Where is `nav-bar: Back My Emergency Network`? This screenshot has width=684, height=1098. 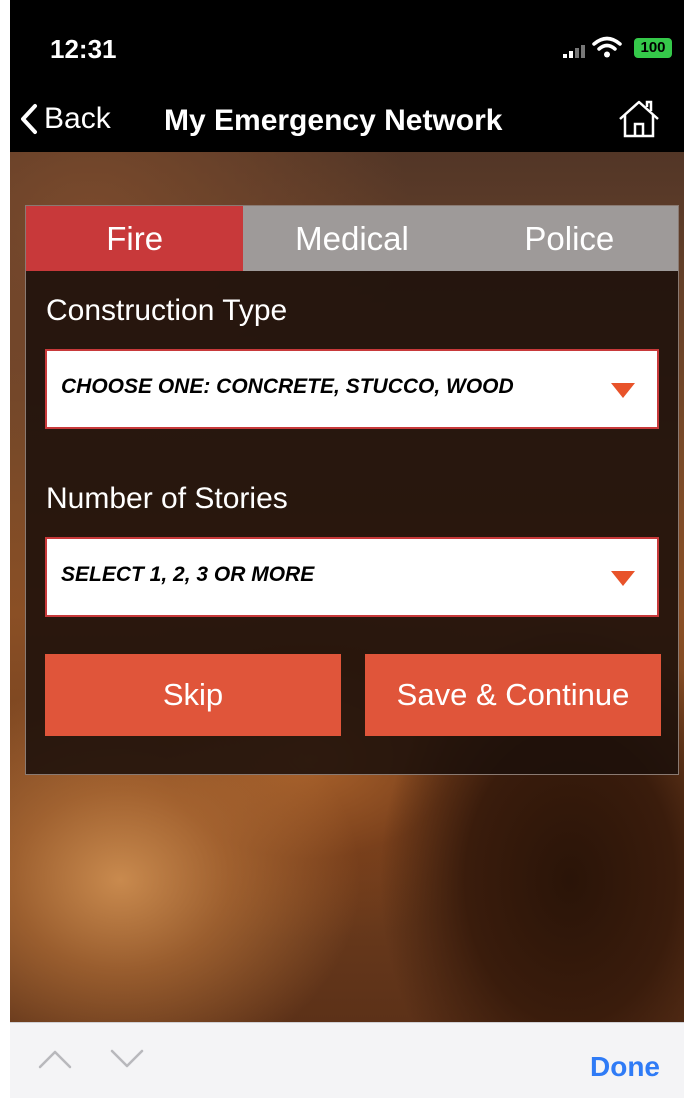 nav-bar: Back My Emergency Network is located at coordinates (347, 121).